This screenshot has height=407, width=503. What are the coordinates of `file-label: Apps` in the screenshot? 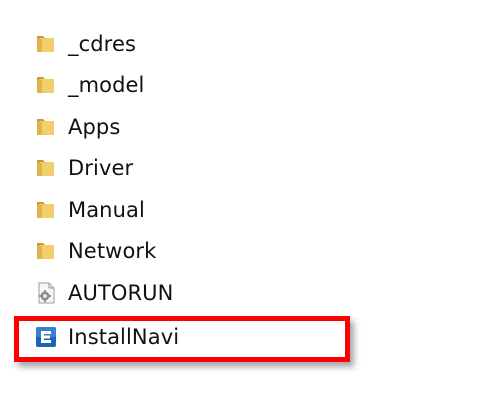 It's located at (94, 127).